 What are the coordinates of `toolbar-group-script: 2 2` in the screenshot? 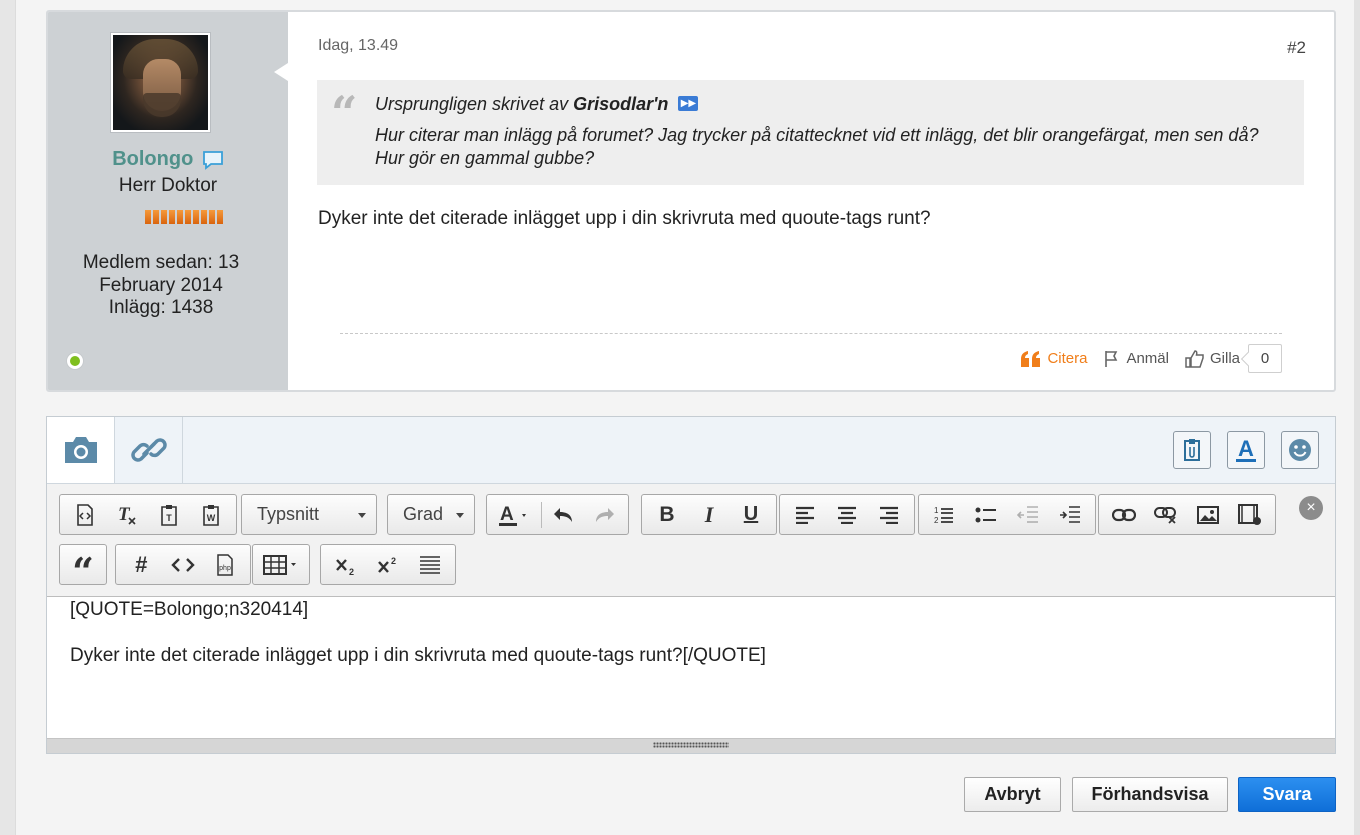 It's located at (388, 564).